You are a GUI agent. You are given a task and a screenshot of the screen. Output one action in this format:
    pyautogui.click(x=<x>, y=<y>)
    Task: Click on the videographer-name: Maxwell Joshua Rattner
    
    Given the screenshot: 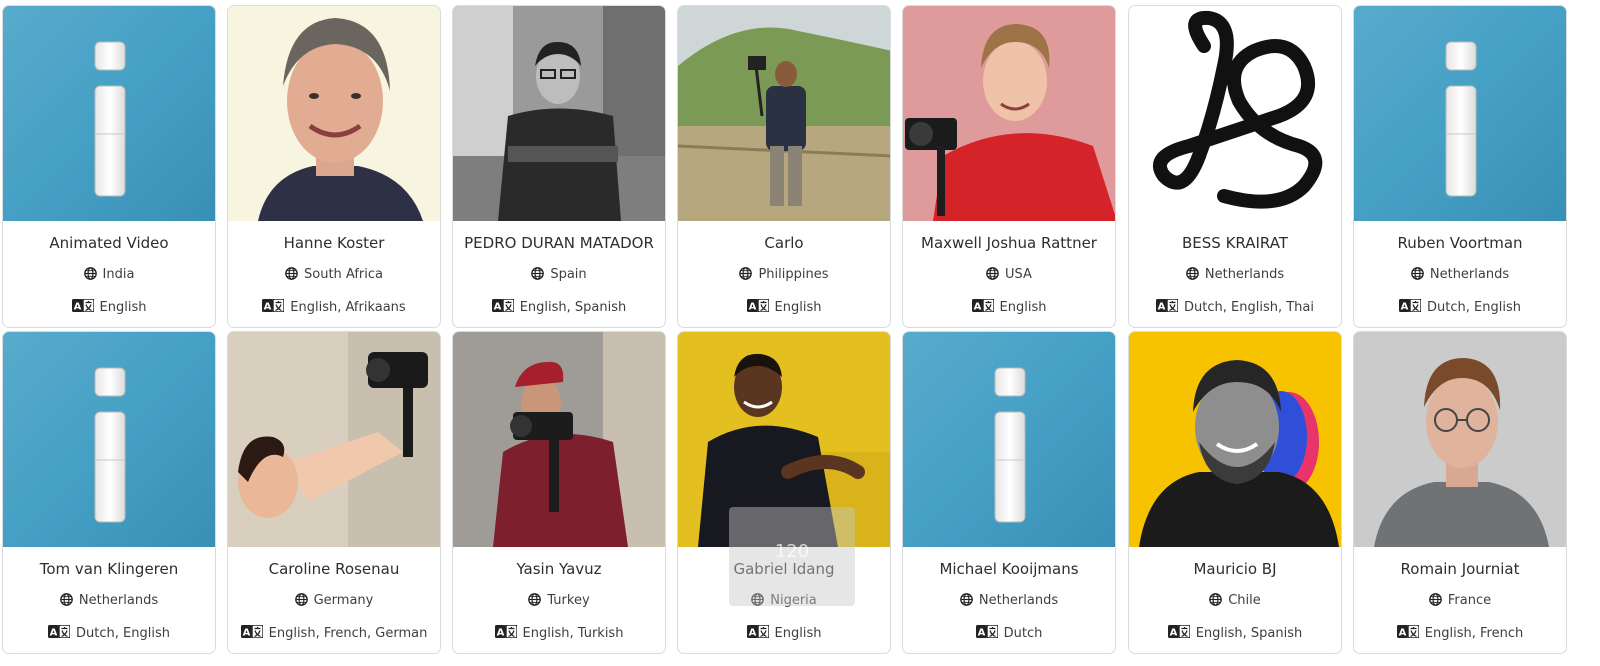 What is the action you would take?
    pyautogui.click(x=1009, y=243)
    